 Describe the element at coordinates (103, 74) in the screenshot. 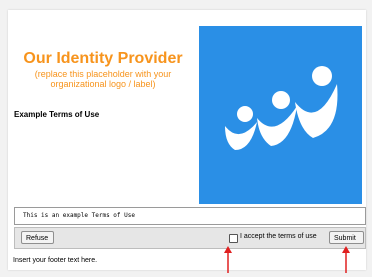

I see `idp-subtitle-line1: (replace this placeholder with your` at that location.